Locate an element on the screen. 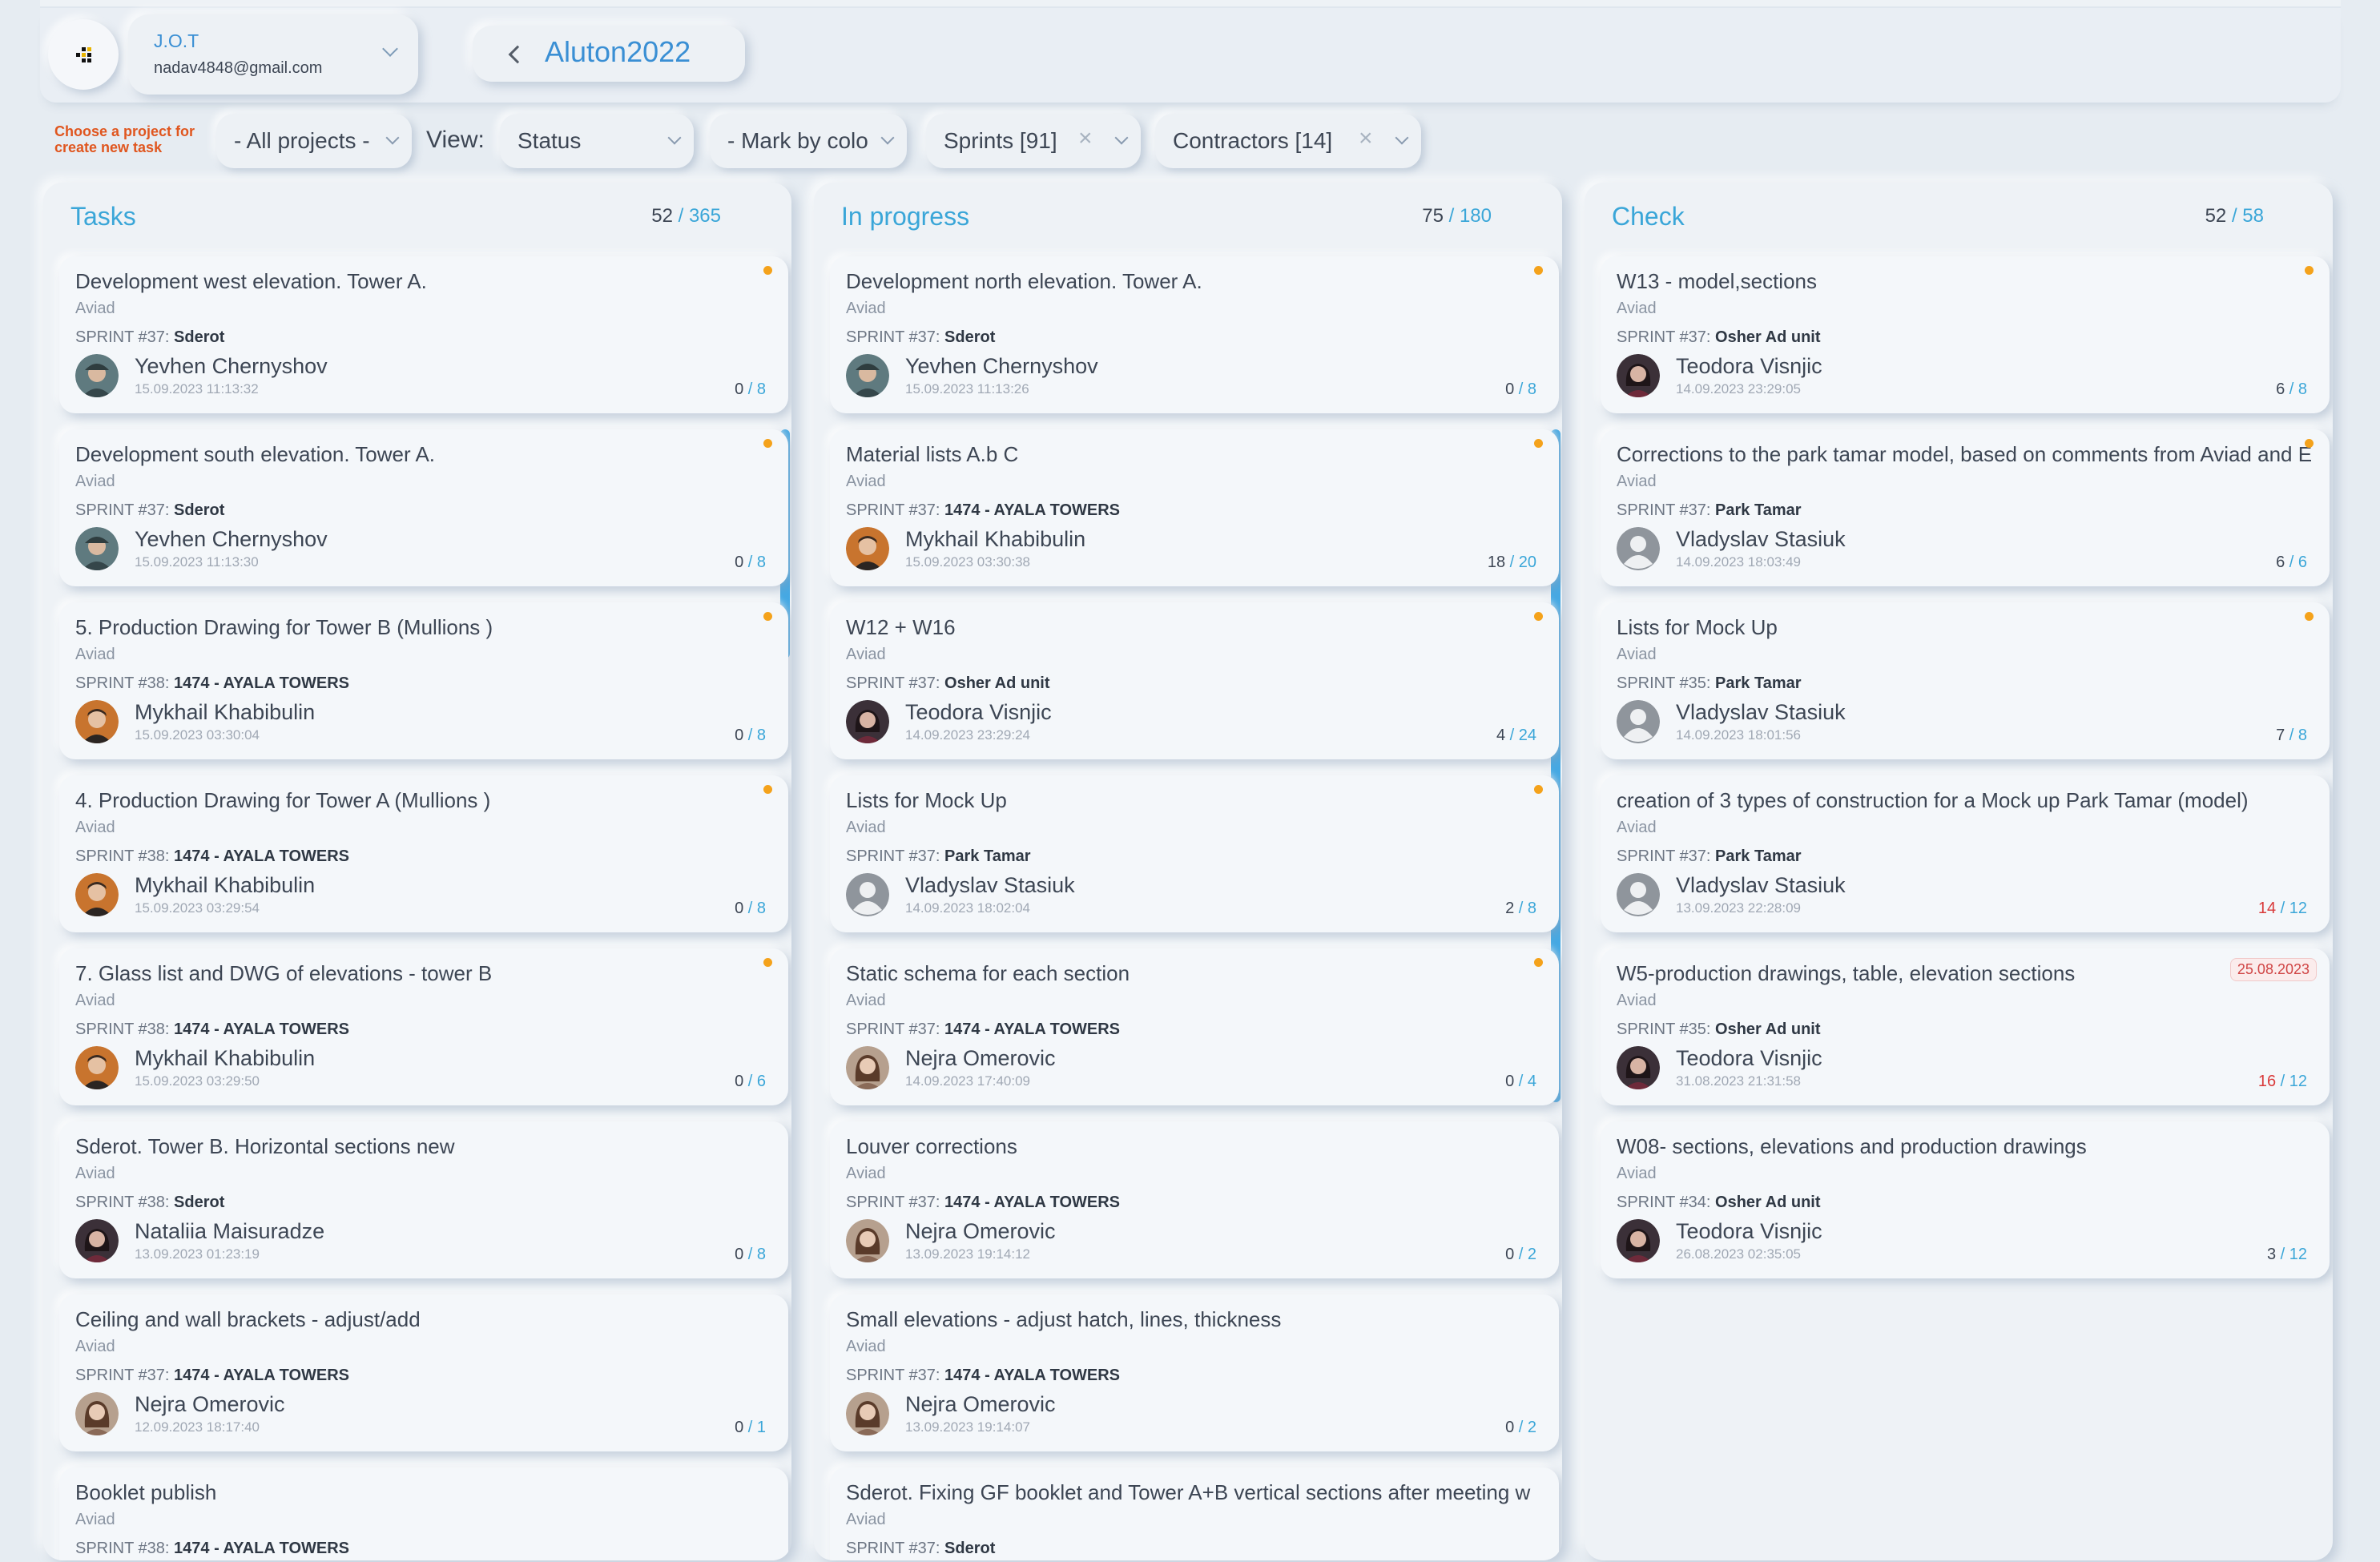 Image resolution: width=2380 pixels, height=1562 pixels. task-sprint: SPRINT #37: Park Tamar is located at coordinates (1709, 856).